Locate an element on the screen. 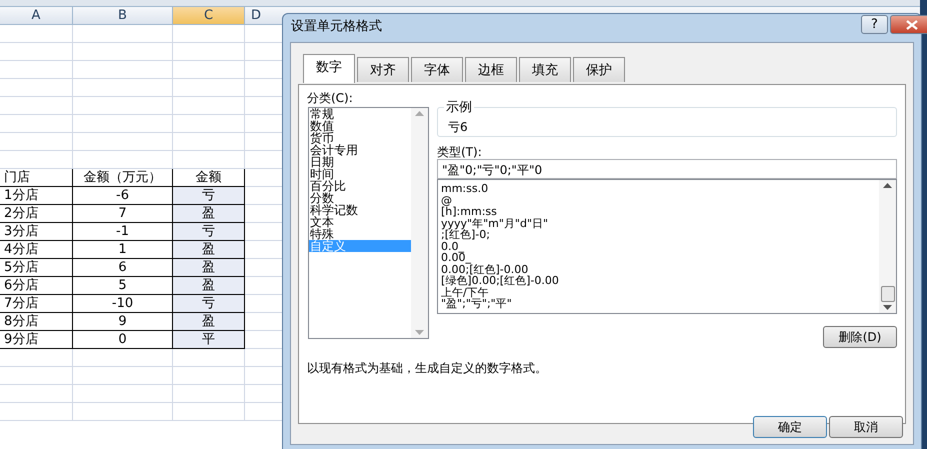 The height and width of the screenshot is (449, 927). category-item: 分数 is located at coordinates (360, 198).